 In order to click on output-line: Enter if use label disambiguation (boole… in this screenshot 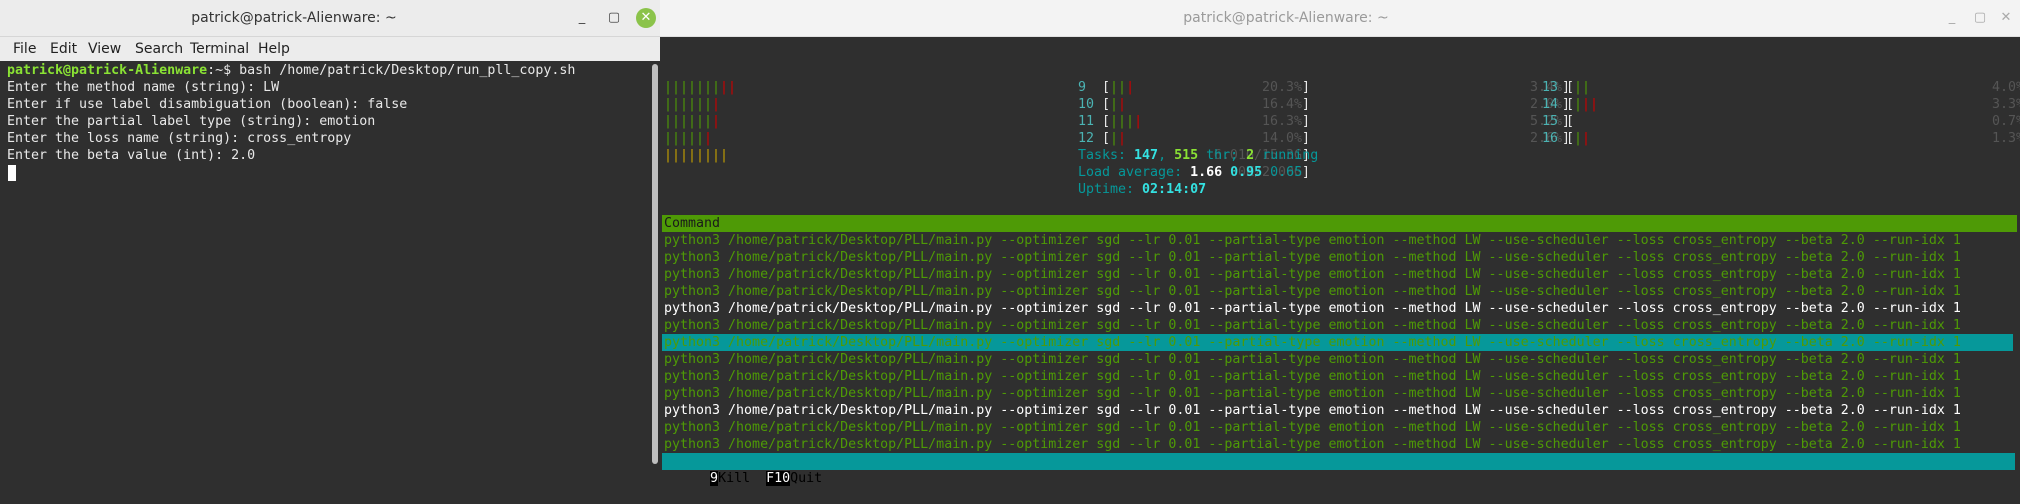, I will do `click(207, 104)`.